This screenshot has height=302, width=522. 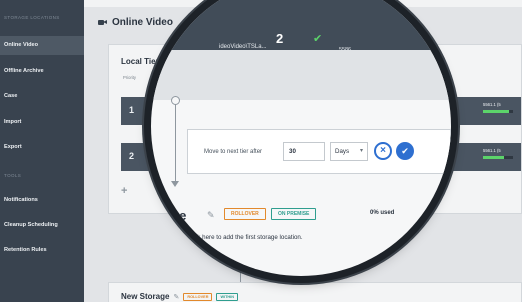 I want to click on row-priority: 1, so click(x=132, y=110).